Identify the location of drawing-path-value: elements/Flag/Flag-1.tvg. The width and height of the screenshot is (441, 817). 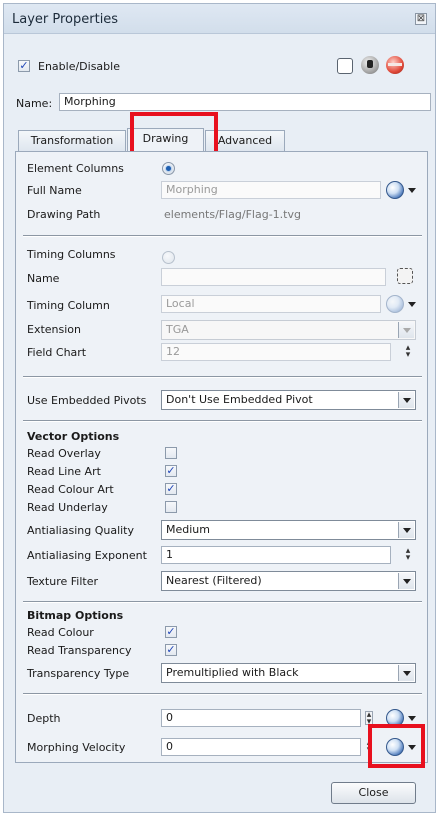
(232, 214).